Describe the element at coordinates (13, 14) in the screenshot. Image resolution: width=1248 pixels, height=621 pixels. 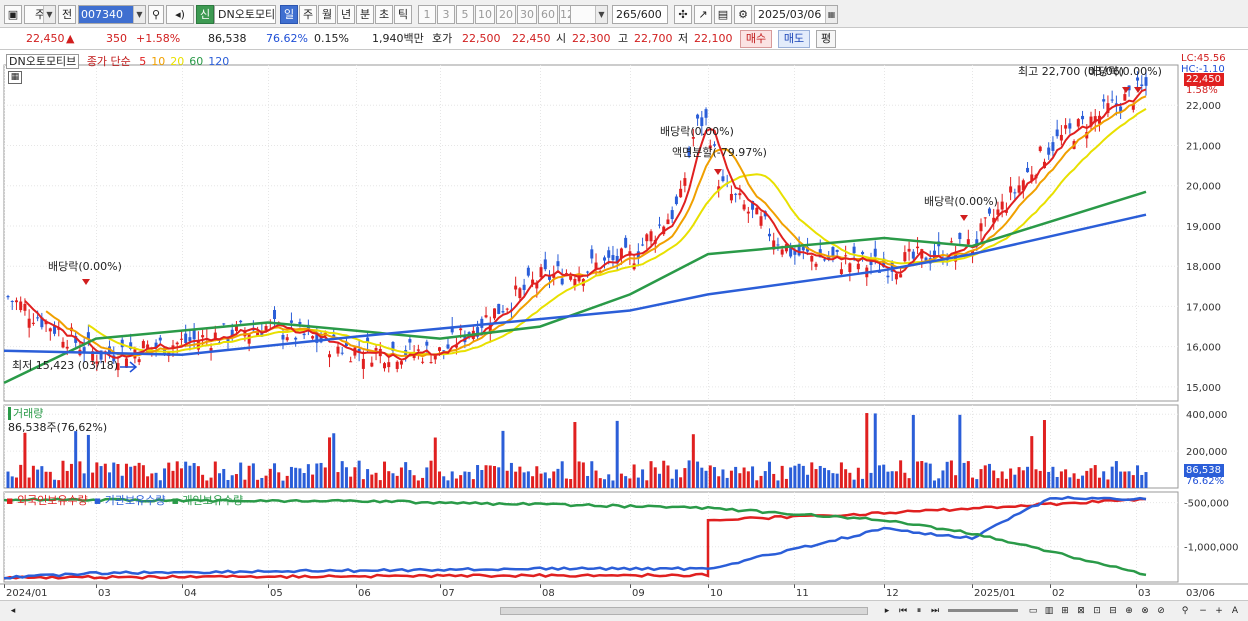
I see `window-menu-icon: ▣` at that location.